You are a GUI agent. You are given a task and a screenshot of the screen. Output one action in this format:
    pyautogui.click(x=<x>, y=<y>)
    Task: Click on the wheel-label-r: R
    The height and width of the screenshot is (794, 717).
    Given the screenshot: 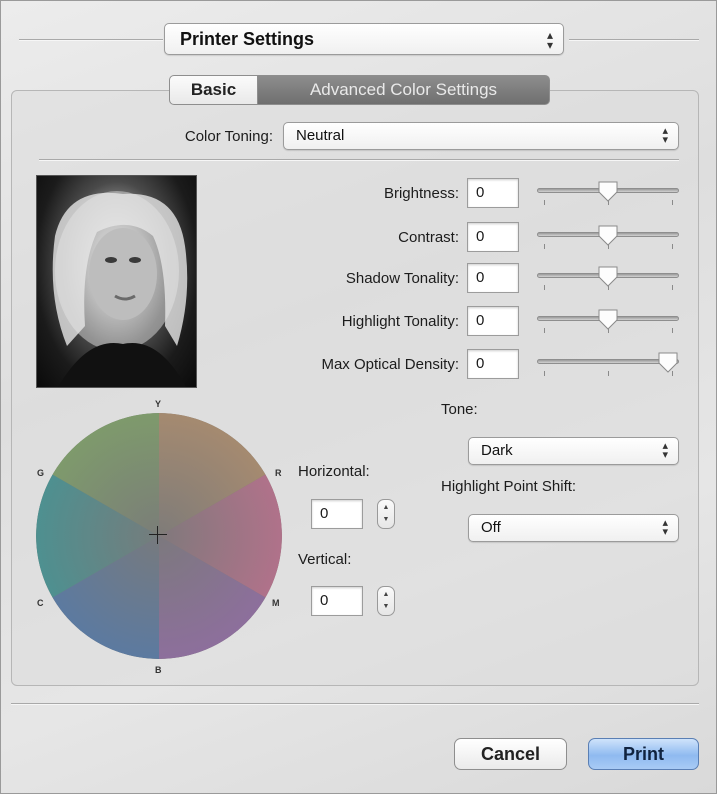 What is the action you would take?
    pyautogui.click(x=278, y=473)
    